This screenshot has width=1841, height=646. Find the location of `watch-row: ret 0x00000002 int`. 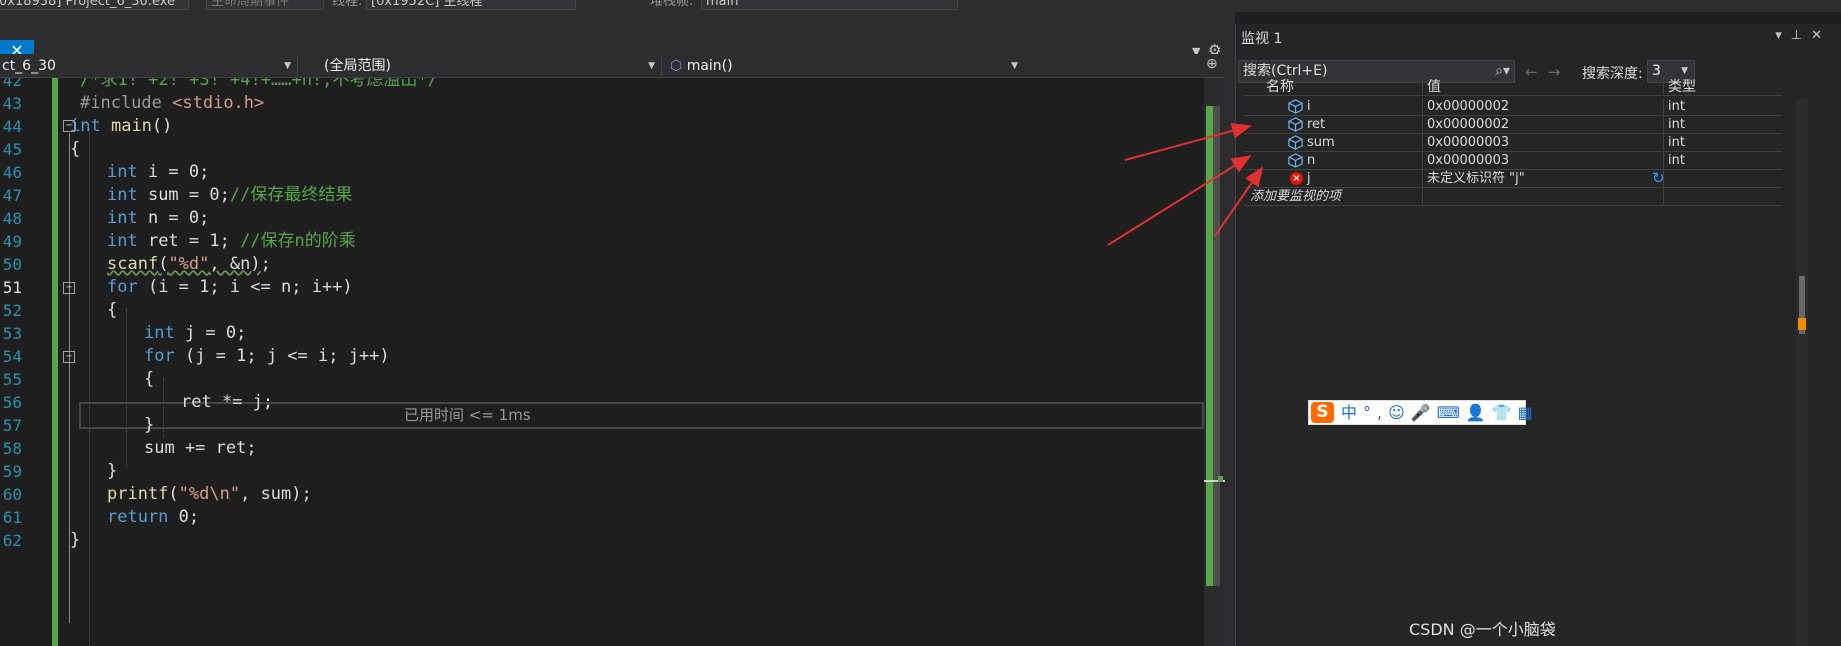

watch-row: ret 0x00000002 int is located at coordinates (1513, 125).